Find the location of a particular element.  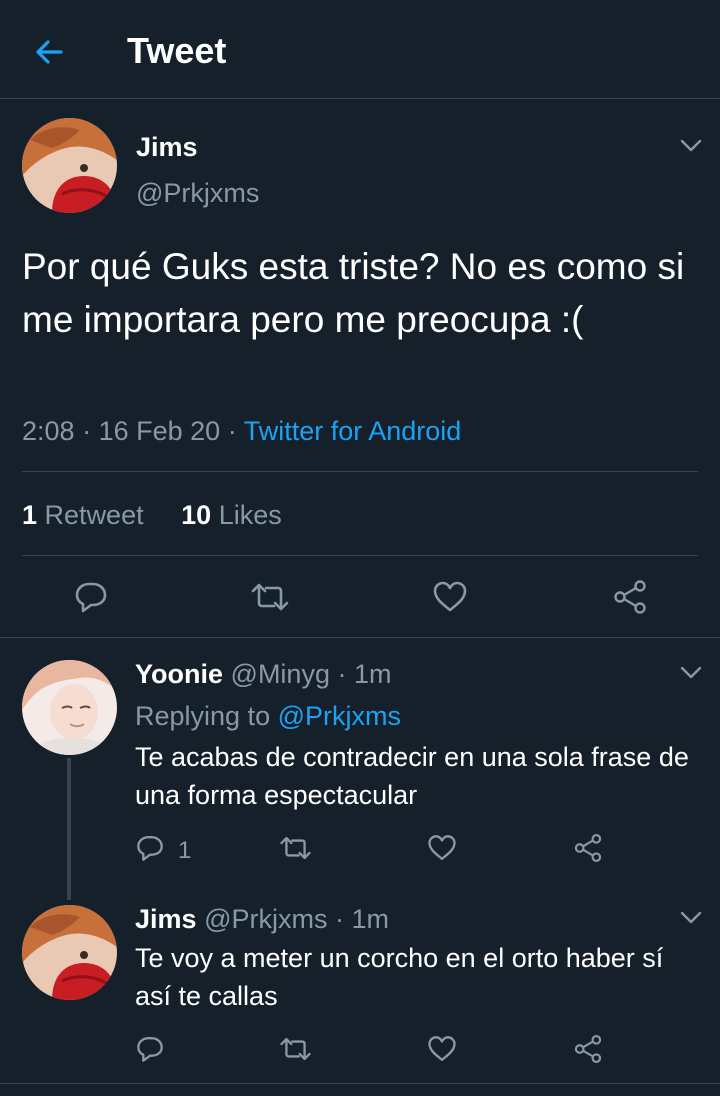

replying-to-link: @Prkjxms is located at coordinates (339, 716).